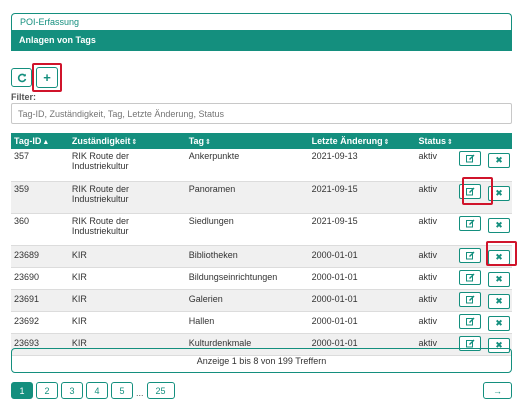 Image resolution: width=522 pixels, height=412 pixels. I want to click on refresh-icon, so click(21, 77).